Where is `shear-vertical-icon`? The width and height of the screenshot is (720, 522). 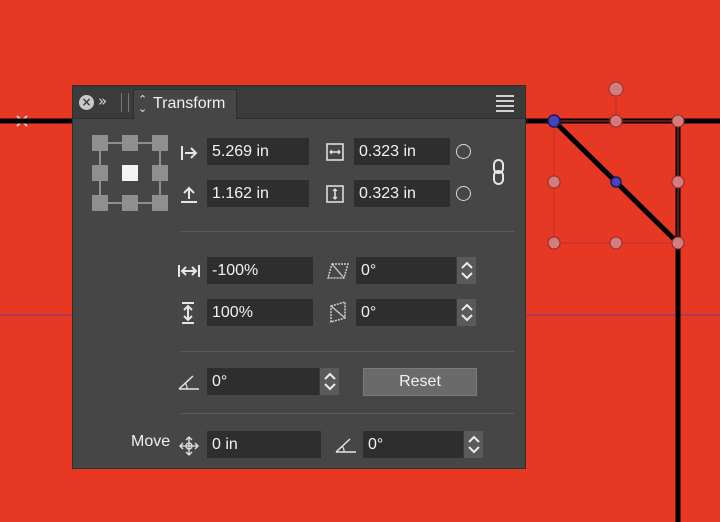
shear-vertical-icon is located at coordinates (338, 312).